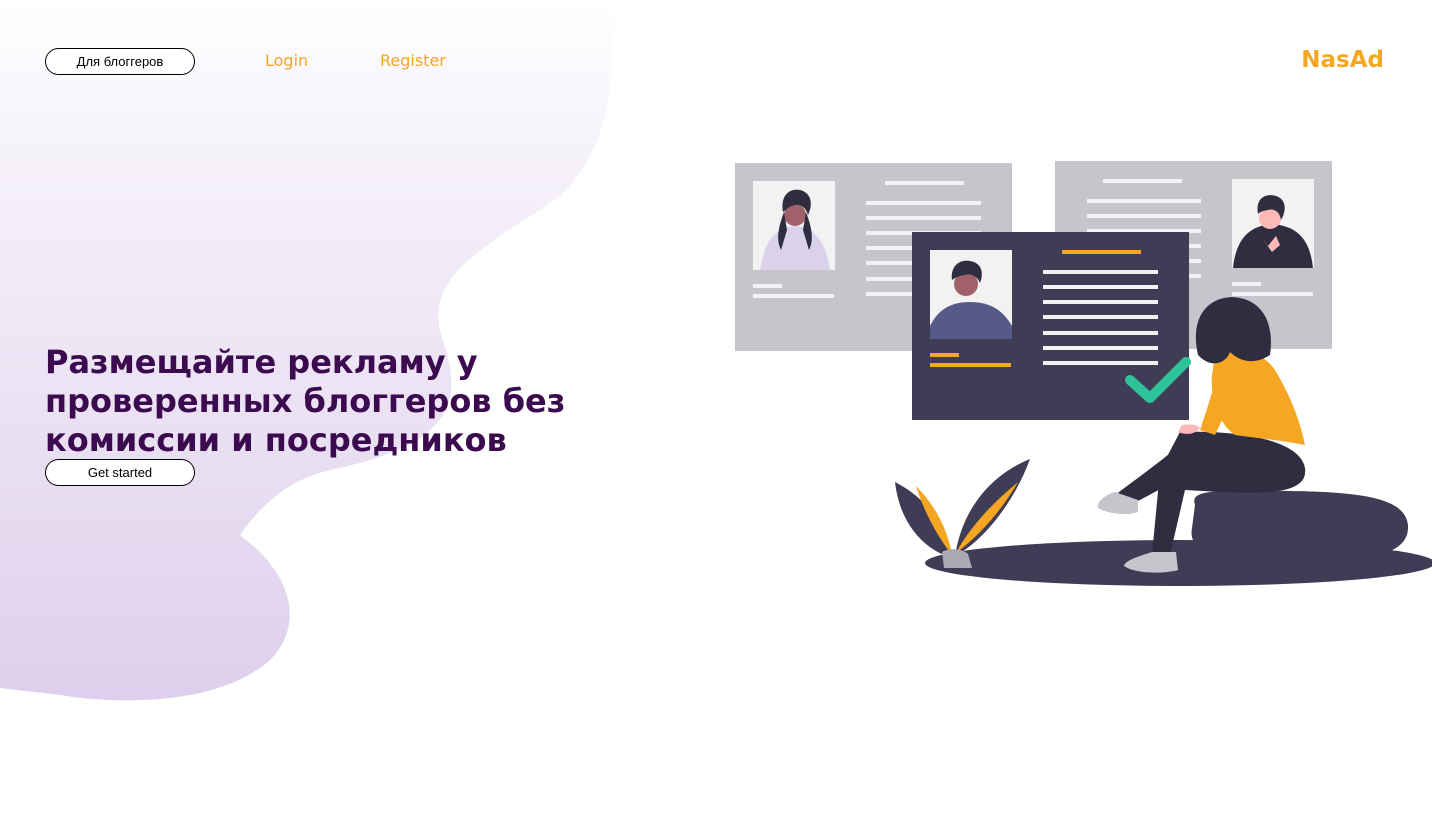 The width and height of the screenshot is (1432, 817). What do you see at coordinates (1342, 60) in the screenshot?
I see `brand-logo: NasAd` at bounding box center [1342, 60].